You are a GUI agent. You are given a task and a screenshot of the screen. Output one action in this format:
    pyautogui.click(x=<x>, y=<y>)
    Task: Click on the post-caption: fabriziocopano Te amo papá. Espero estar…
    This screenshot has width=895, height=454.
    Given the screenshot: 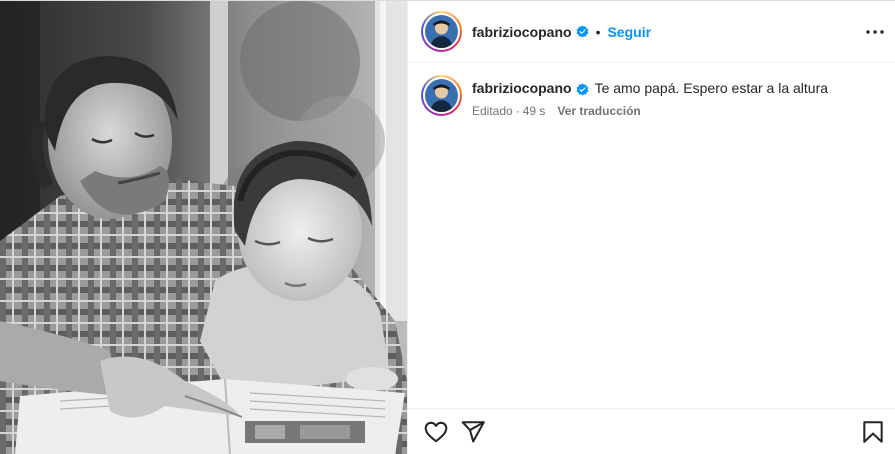 What is the action you would take?
    pyautogui.click(x=624, y=96)
    